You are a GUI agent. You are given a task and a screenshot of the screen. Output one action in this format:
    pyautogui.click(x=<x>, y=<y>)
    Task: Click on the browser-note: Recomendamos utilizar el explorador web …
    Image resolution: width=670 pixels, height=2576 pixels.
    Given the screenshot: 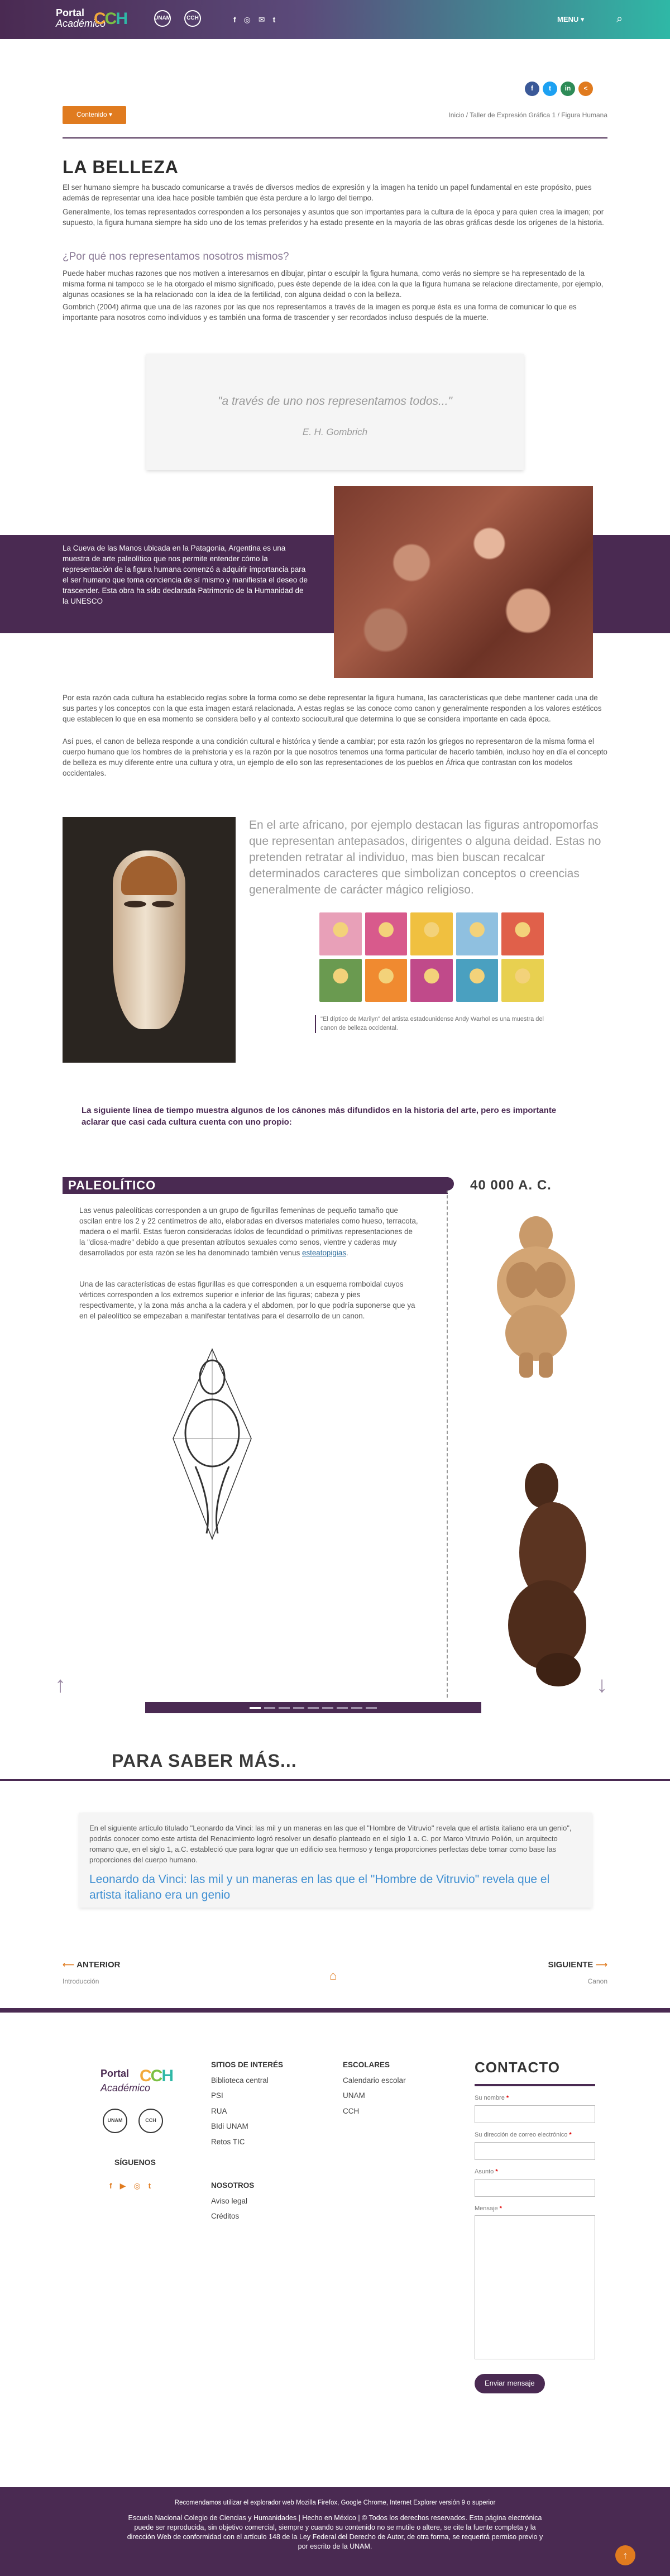 What is the action you would take?
    pyautogui.click(x=335, y=2502)
    